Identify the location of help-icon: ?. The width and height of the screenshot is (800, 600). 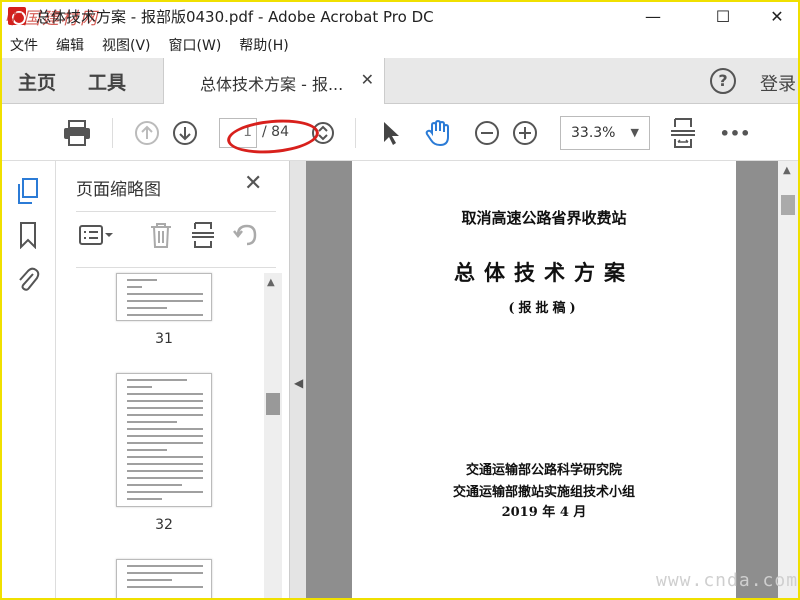
(723, 81).